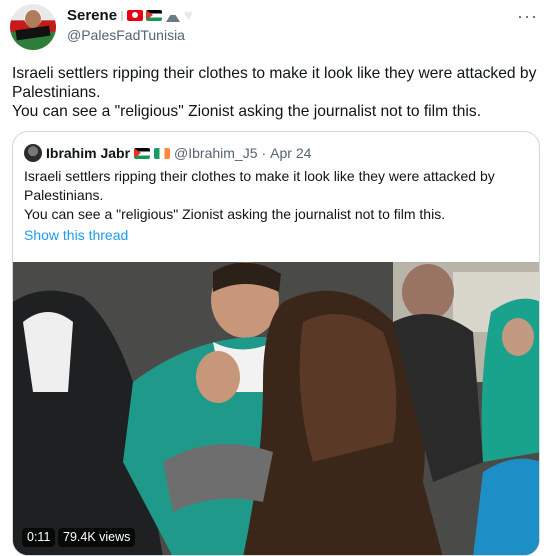  Describe the element at coordinates (215, 153) in the screenshot. I see `quoted-author-handle: @Ibrahim_J5` at that location.